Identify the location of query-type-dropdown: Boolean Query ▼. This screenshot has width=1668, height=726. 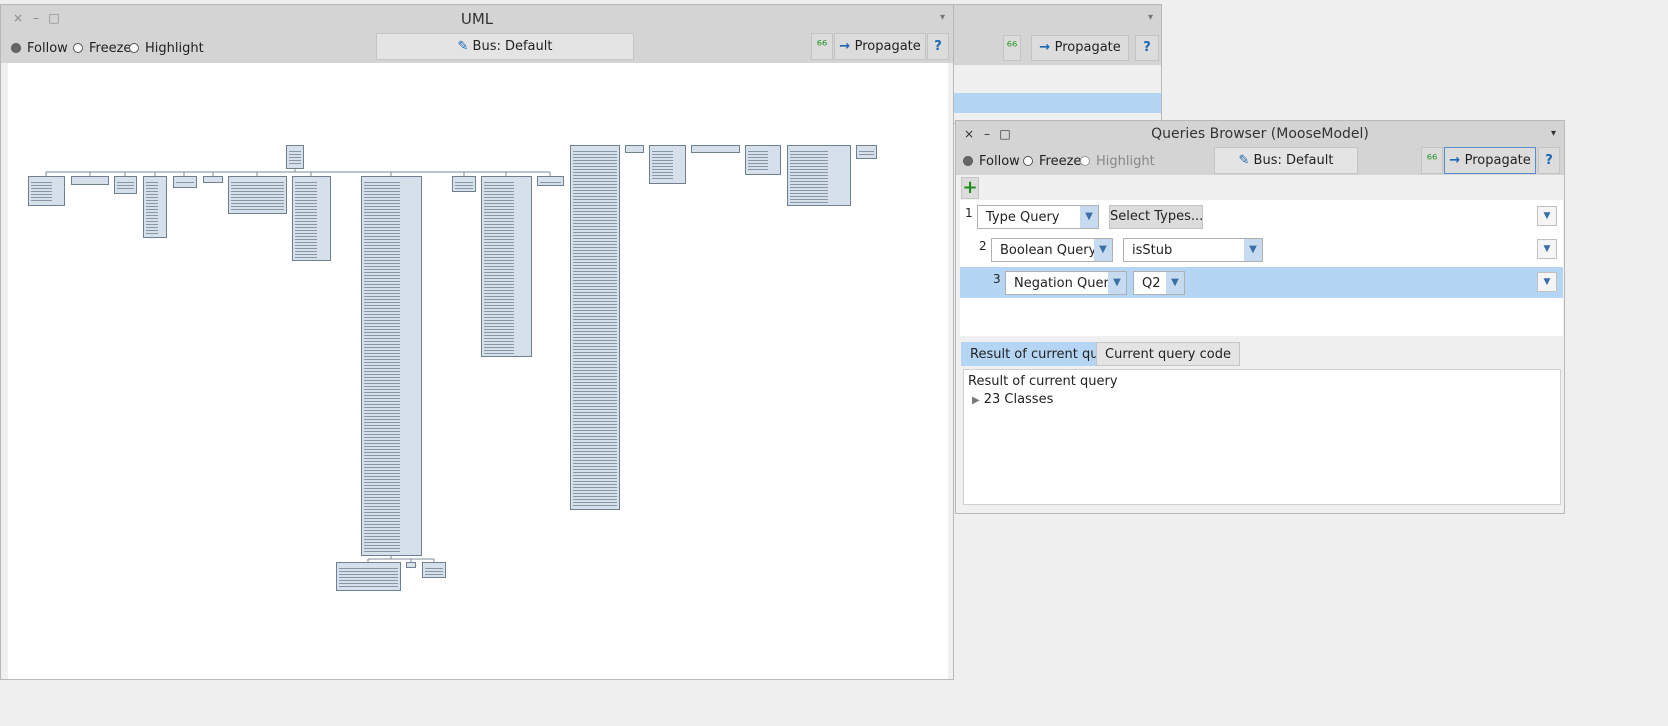
(1052, 250).